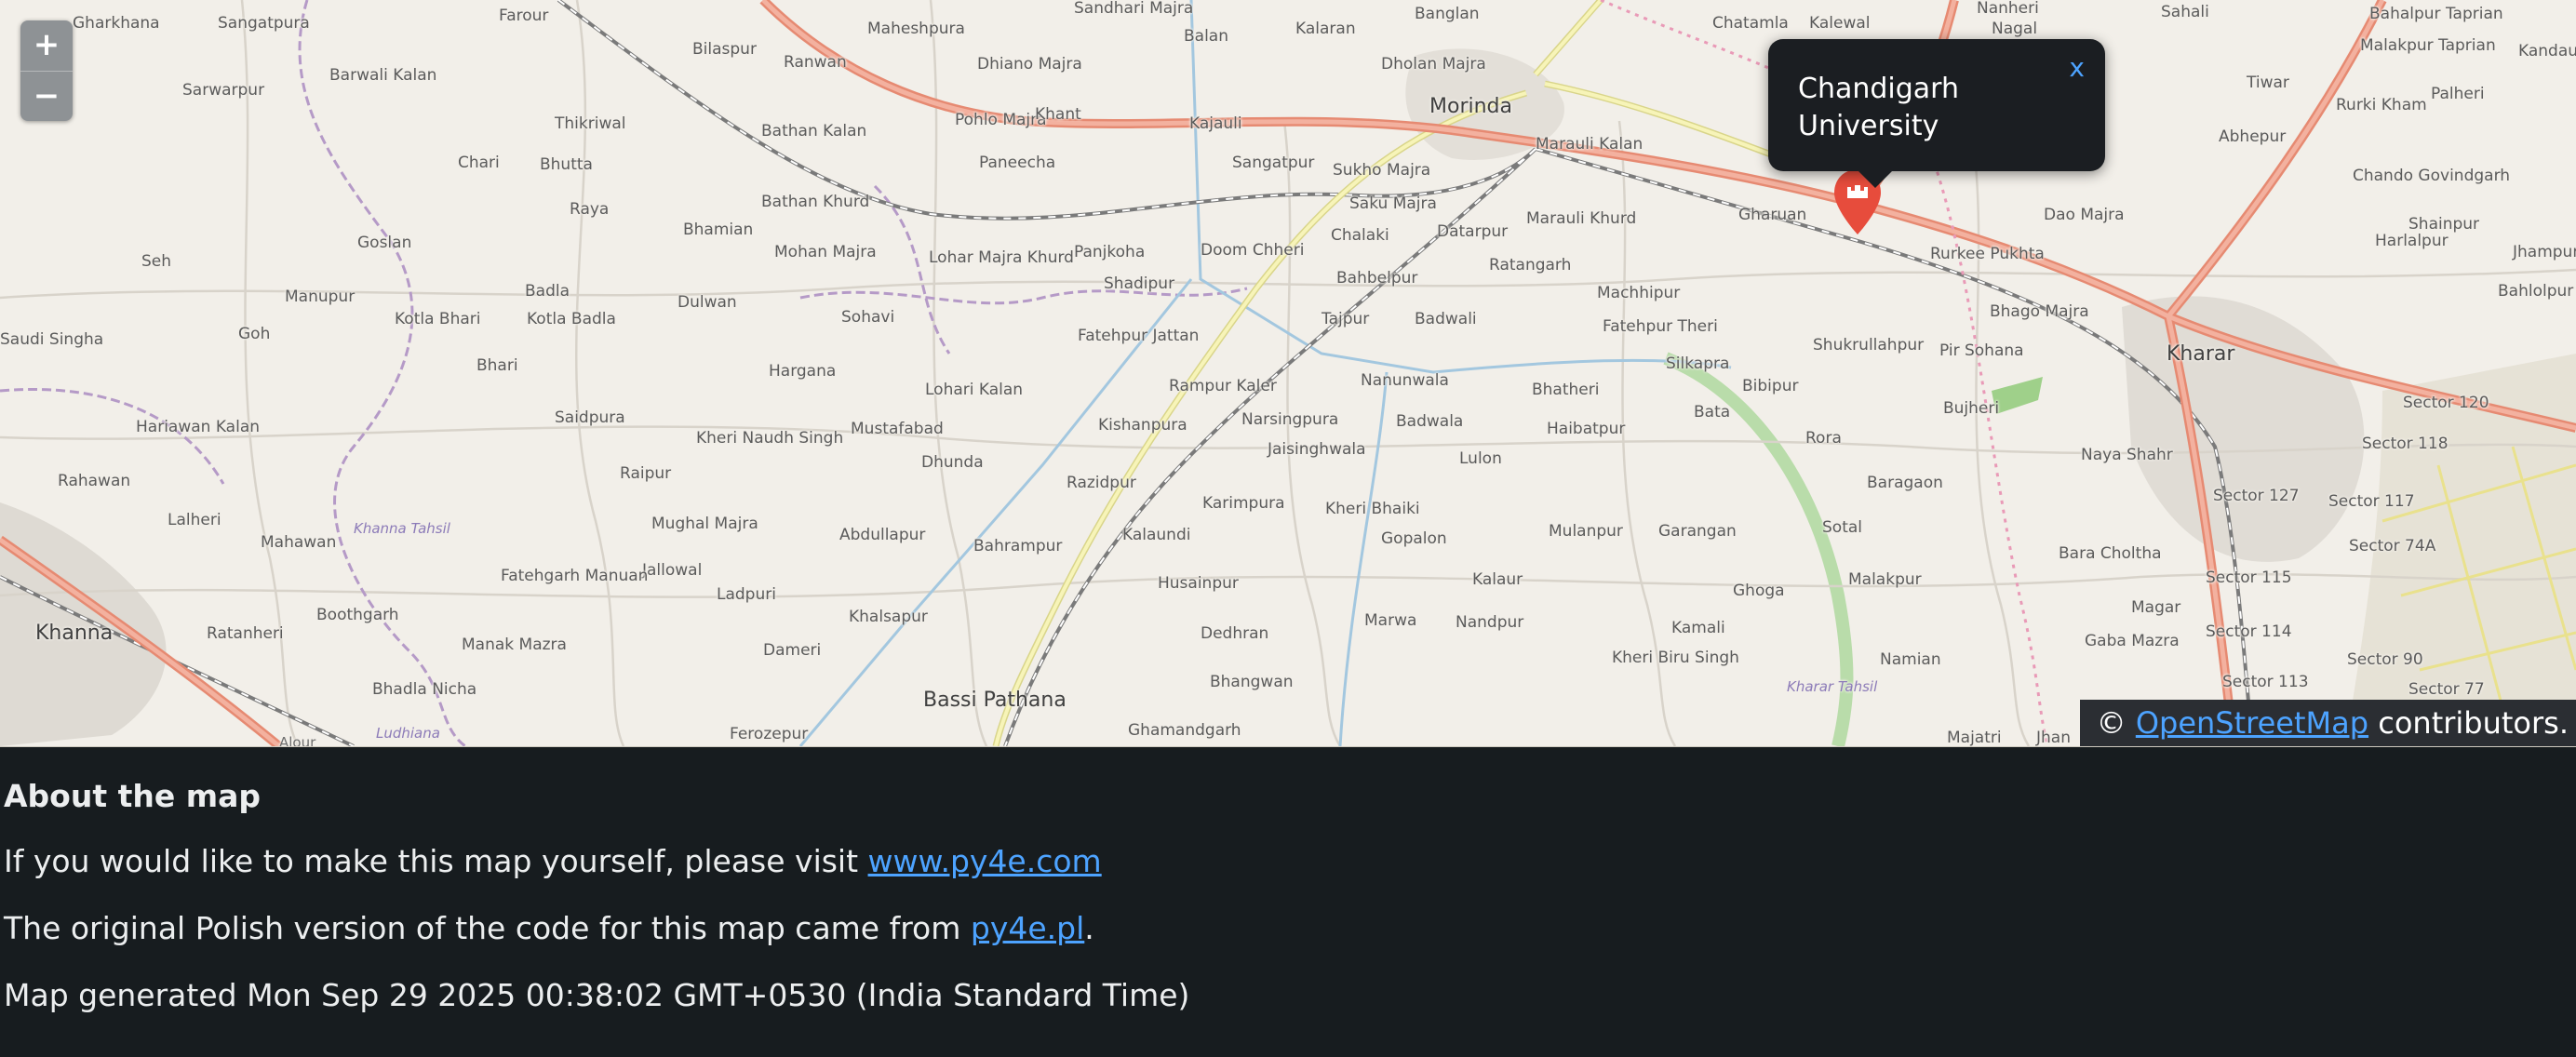  What do you see at coordinates (868, 317) in the screenshot?
I see `place-label: Sohavi` at bounding box center [868, 317].